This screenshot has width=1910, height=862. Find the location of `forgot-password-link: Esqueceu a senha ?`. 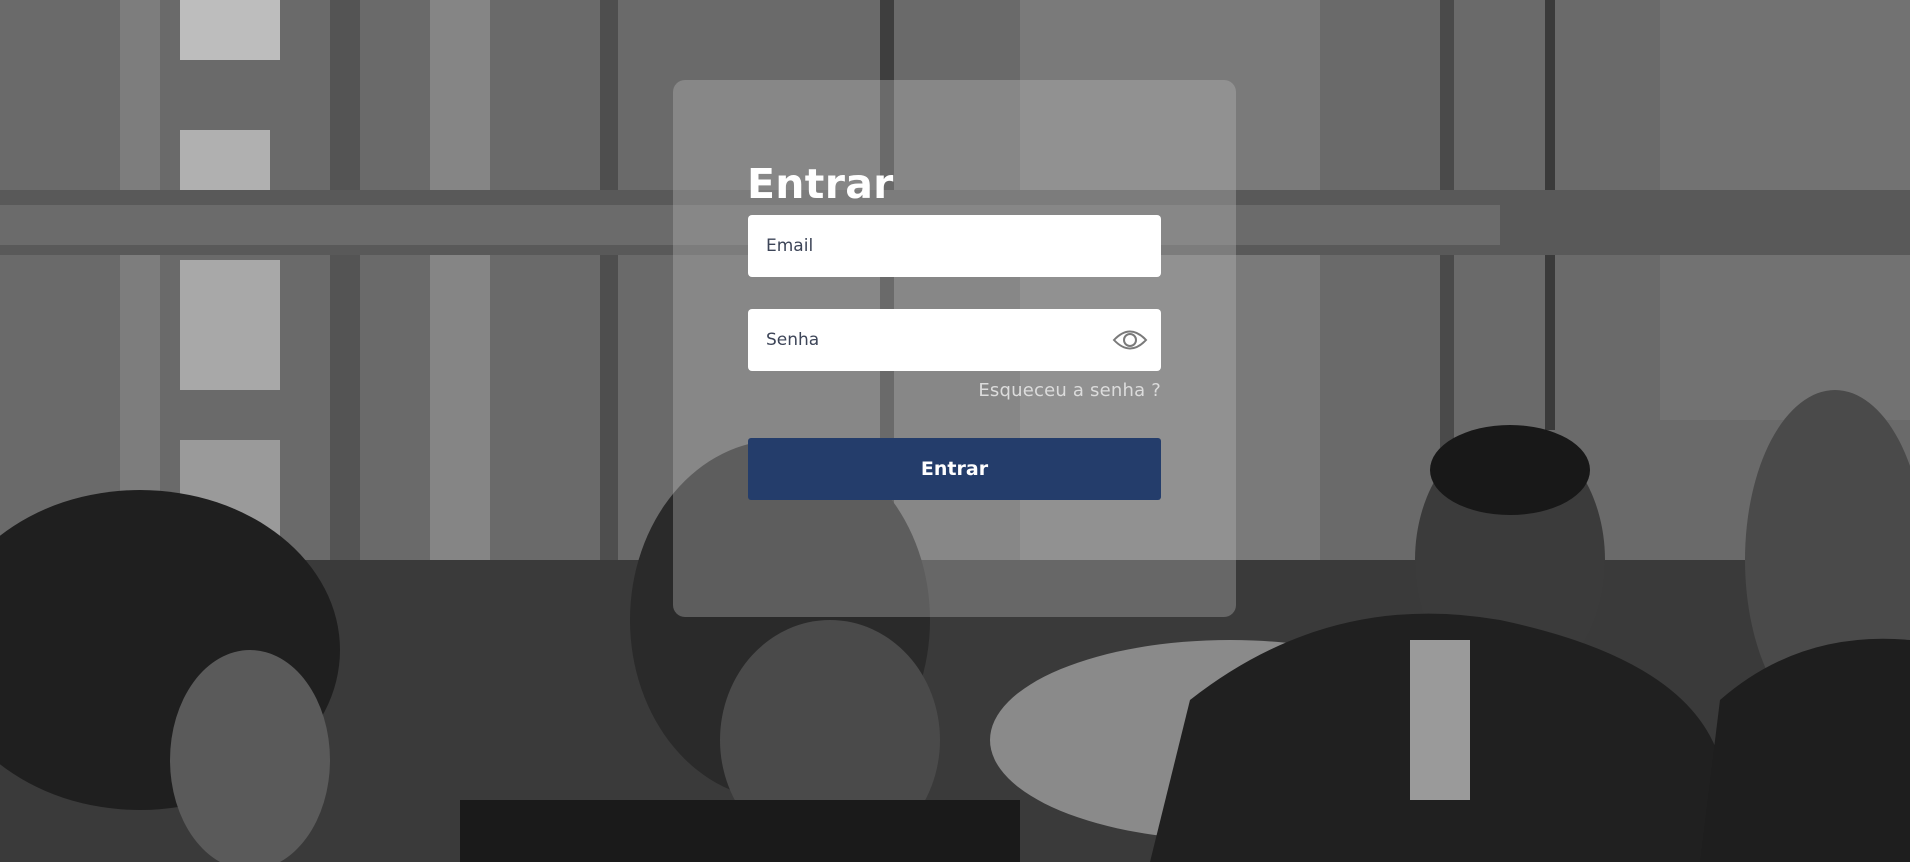

forgot-password-link: Esqueceu a senha ? is located at coordinates (1069, 390).